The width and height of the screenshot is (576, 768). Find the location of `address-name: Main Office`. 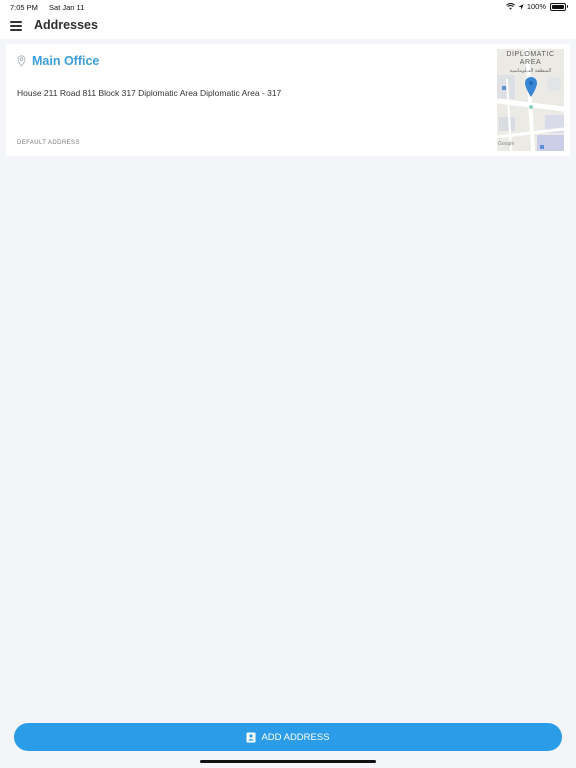

address-name: Main Office is located at coordinates (66, 61).